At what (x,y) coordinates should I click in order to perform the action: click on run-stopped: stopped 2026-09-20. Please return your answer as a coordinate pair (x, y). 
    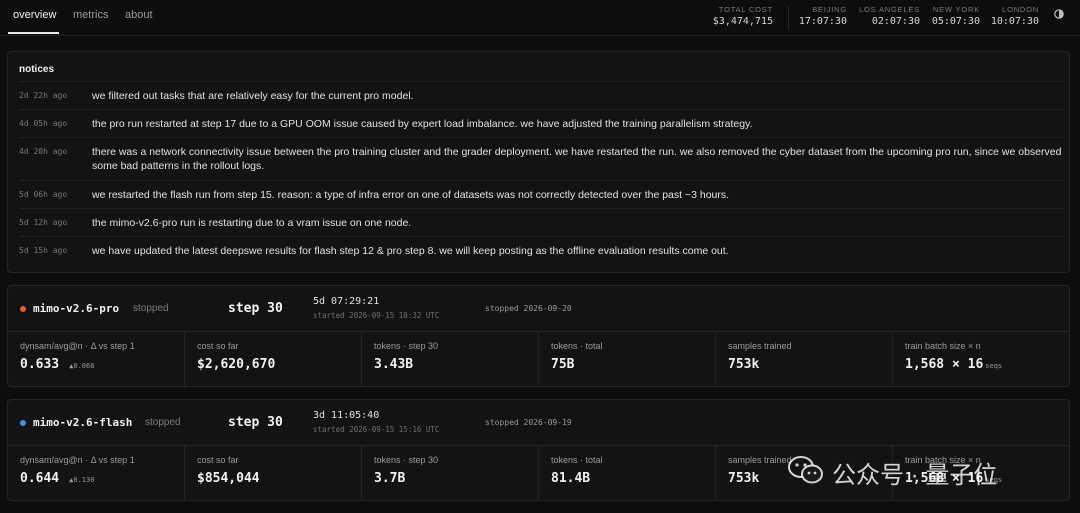
    Looking at the image, I should click on (528, 308).